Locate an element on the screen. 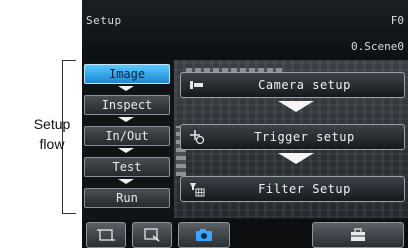 The width and height of the screenshot is (408, 248). toolbox-button is located at coordinates (358, 235).